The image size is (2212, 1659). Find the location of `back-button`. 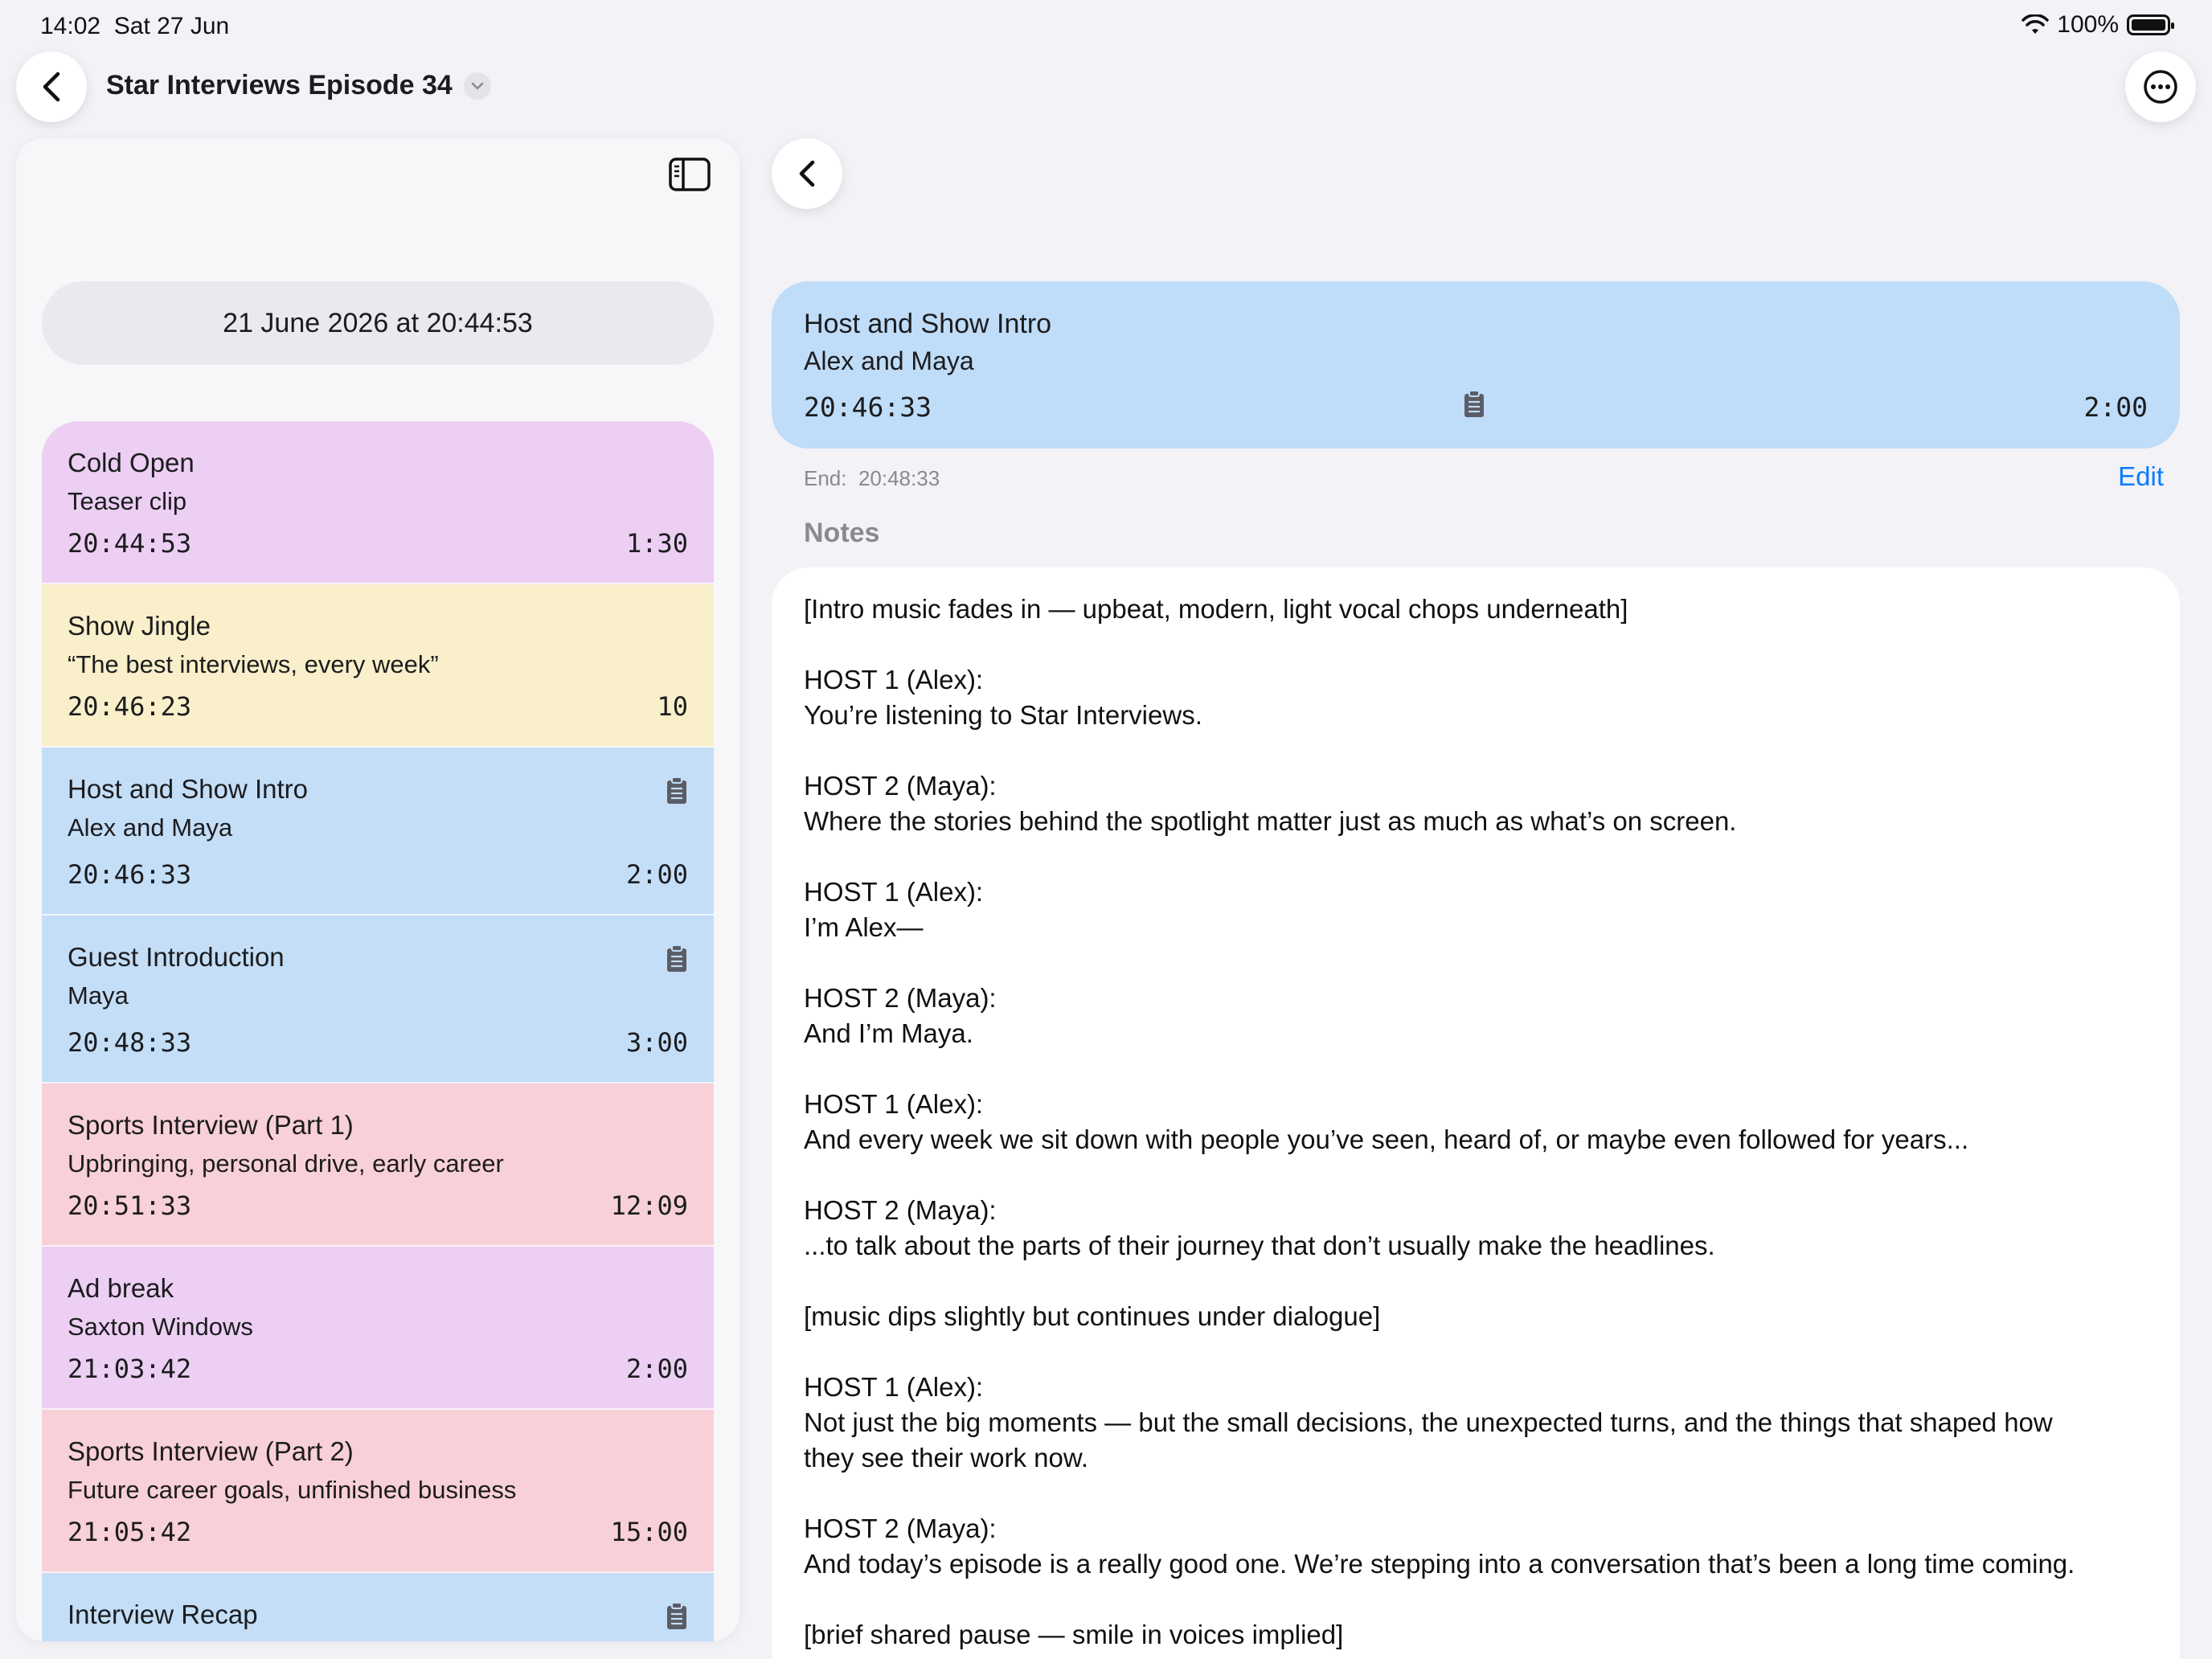

back-button is located at coordinates (51, 86).